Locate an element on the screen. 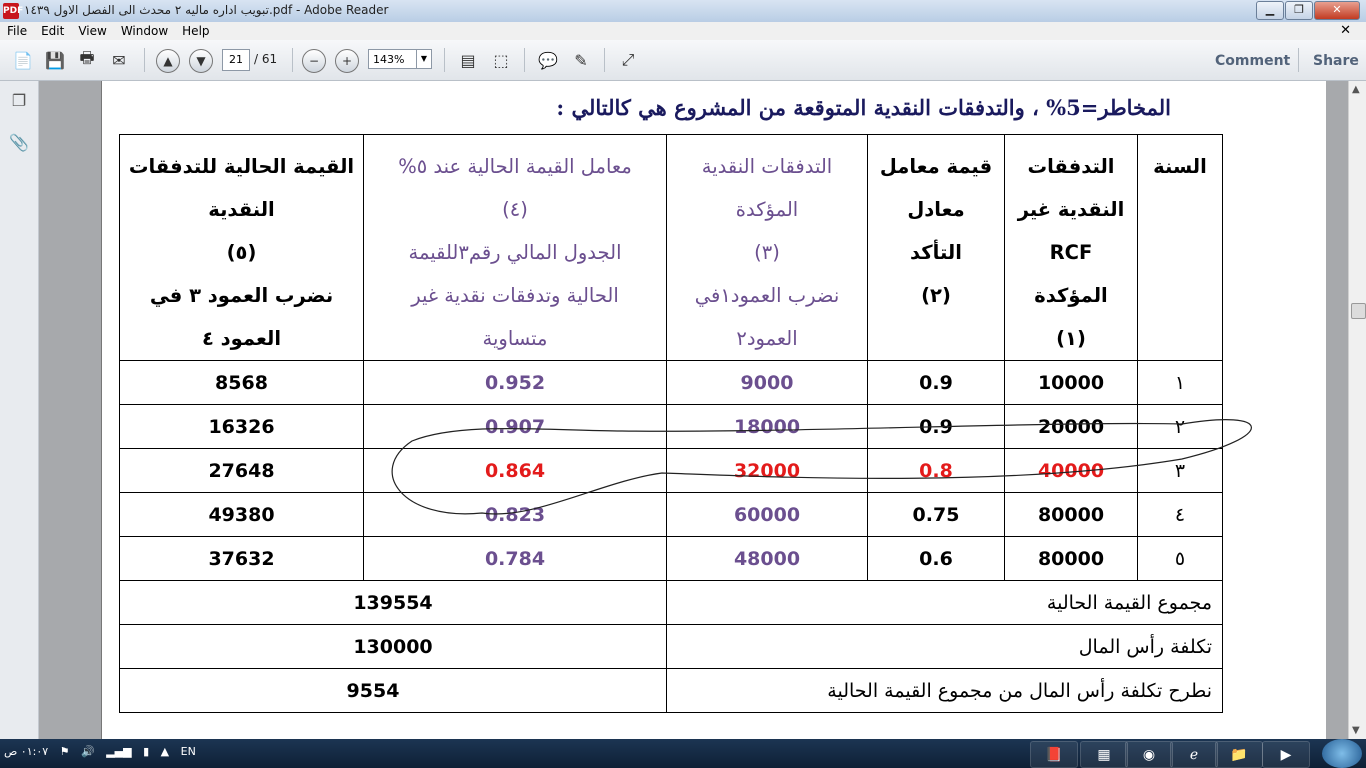 The width and height of the screenshot is (1366, 768). chrome-task-icon: ◉ is located at coordinates (1149, 754).